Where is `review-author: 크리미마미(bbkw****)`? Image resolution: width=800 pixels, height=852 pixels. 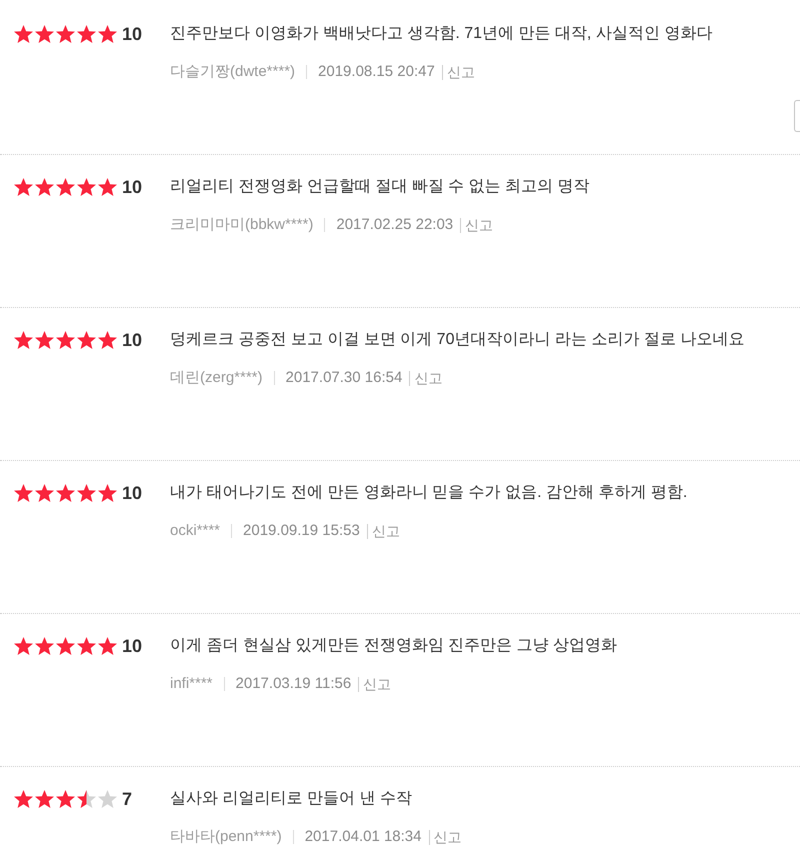
review-author: 크리미마미(bbkw****) is located at coordinates (242, 224).